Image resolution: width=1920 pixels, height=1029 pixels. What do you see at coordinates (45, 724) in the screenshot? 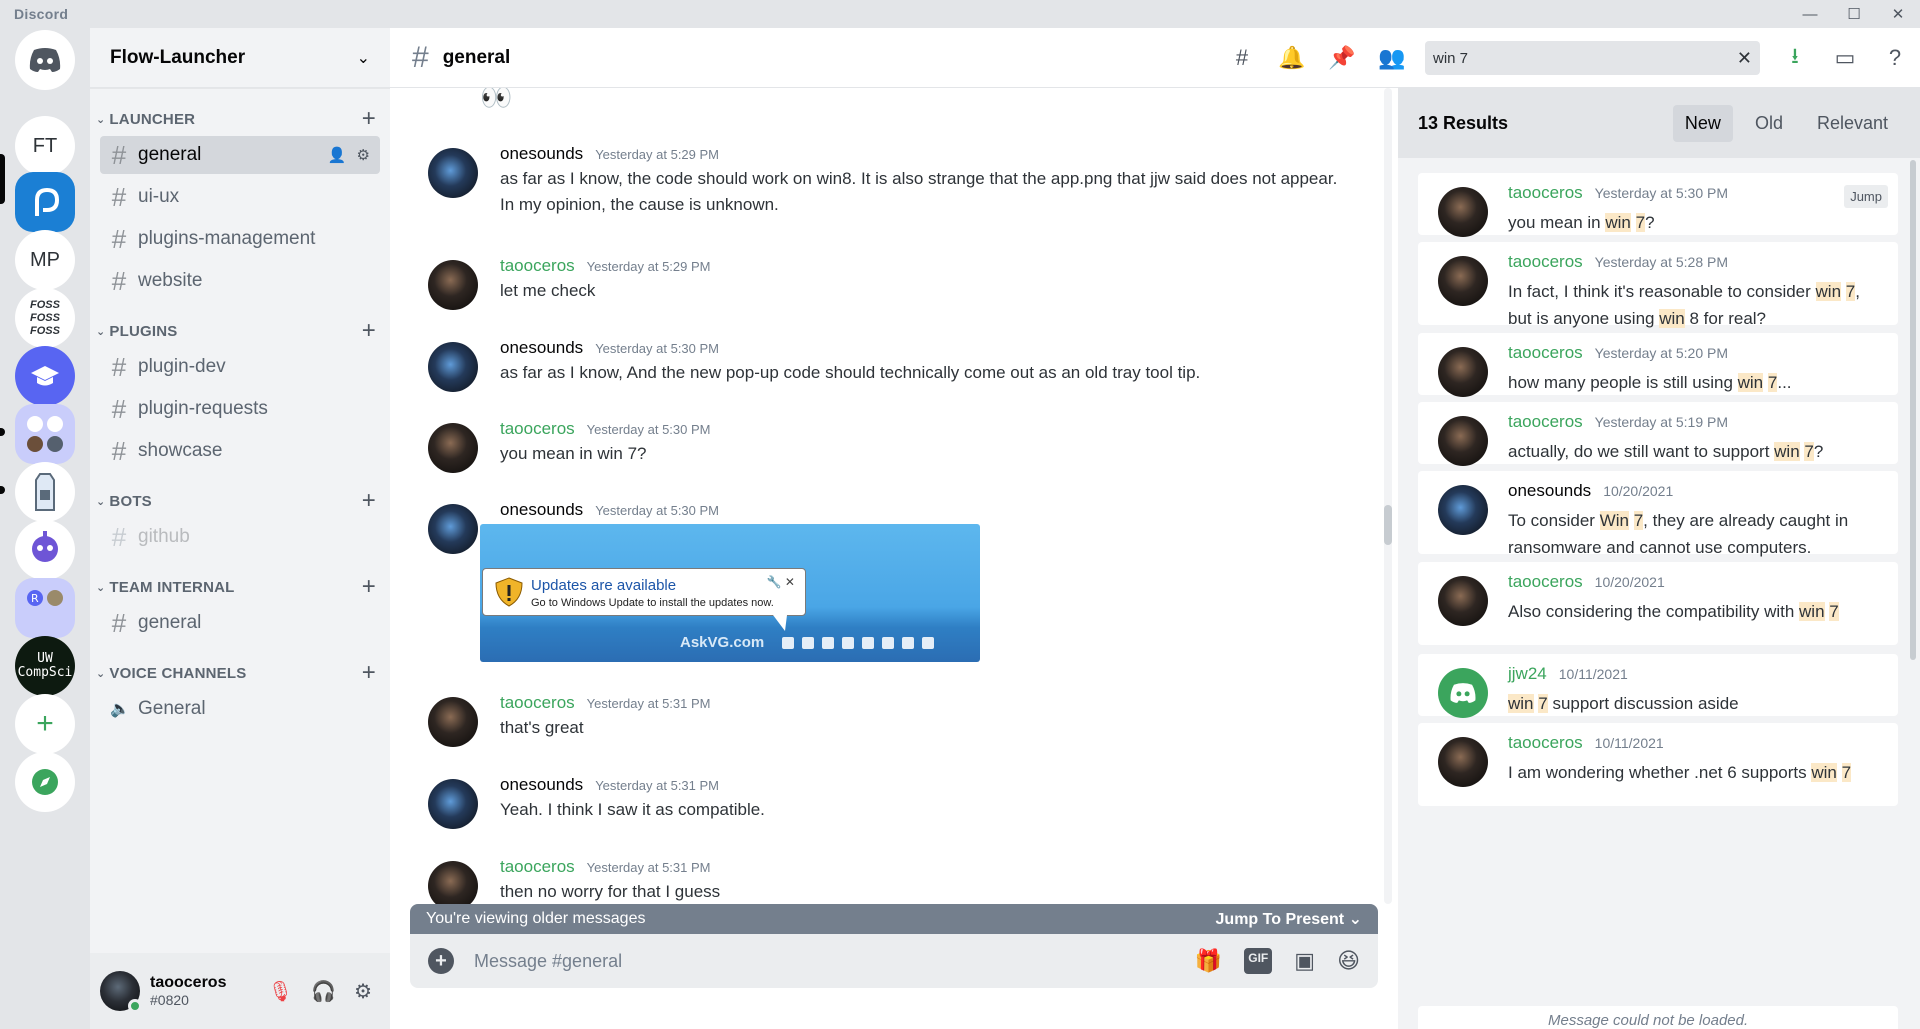
I see `add-server-button: +` at bounding box center [45, 724].